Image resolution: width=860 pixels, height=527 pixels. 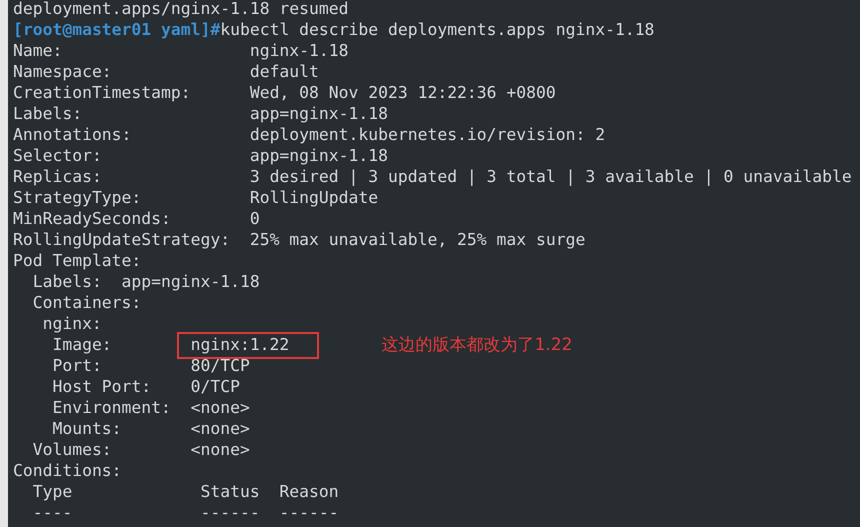 What do you see at coordinates (102, 93) in the screenshot?
I see `field-label: CreationTimestamp:` at bounding box center [102, 93].